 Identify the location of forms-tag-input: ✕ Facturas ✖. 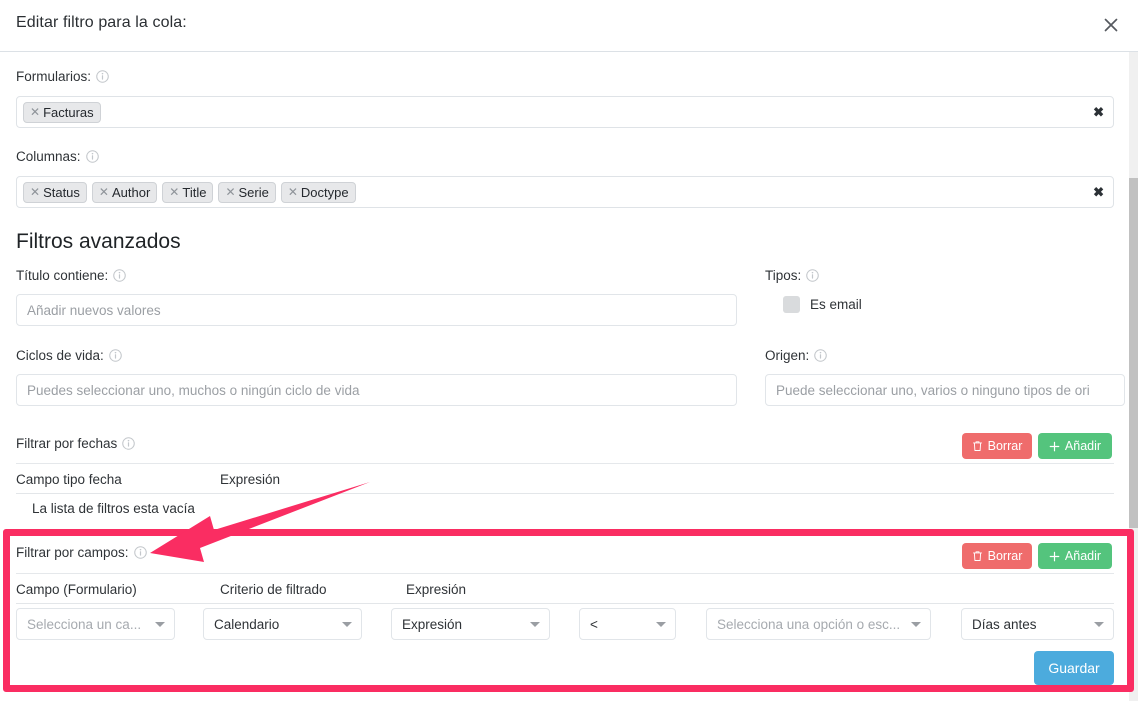
(565, 112).